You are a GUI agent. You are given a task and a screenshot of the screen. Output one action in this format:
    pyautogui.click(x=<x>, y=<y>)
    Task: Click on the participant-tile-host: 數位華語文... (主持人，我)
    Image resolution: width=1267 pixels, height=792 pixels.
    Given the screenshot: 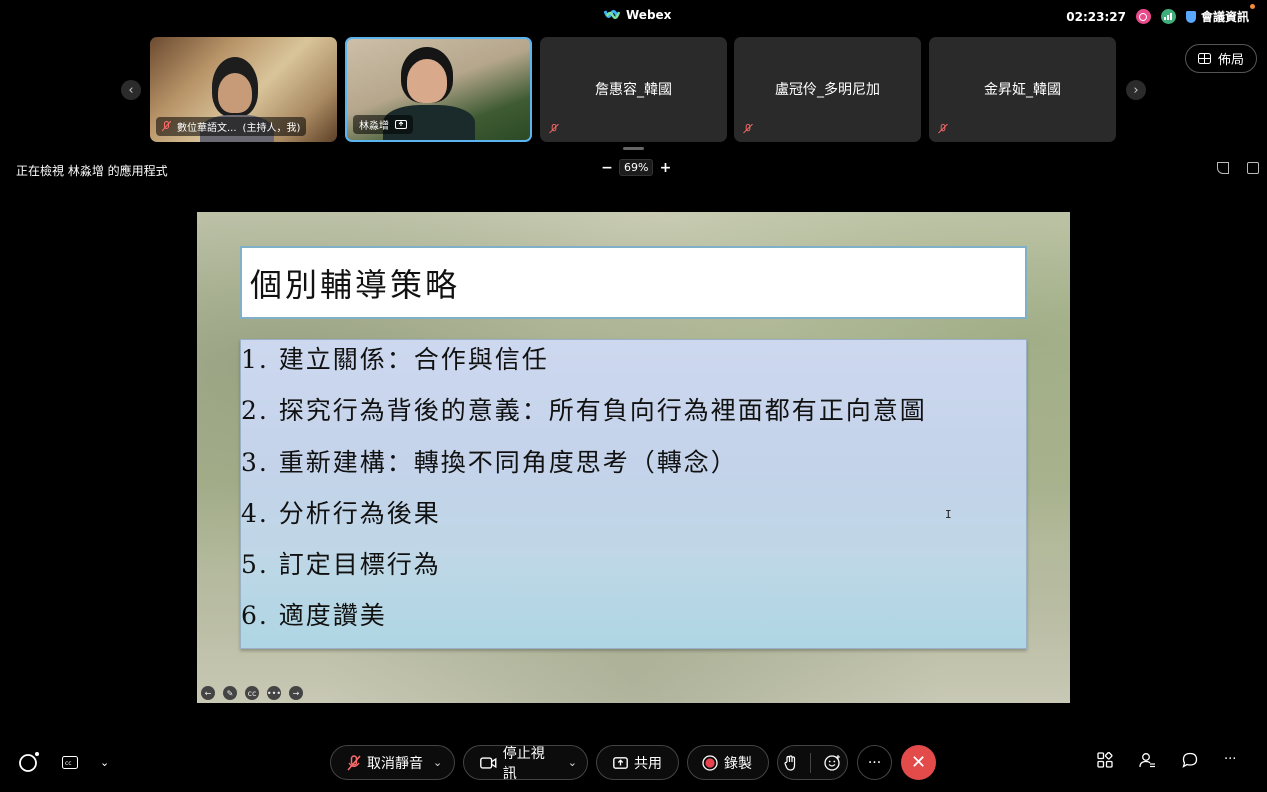 What is the action you would take?
    pyautogui.click(x=243, y=89)
    